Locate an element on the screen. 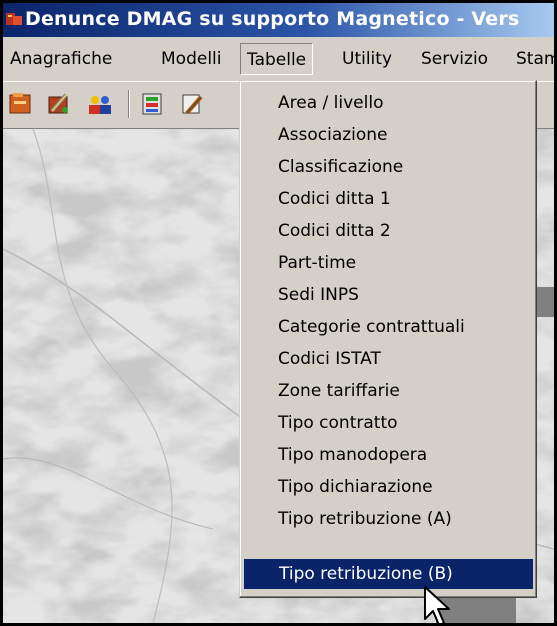  menu-item-tipo-retribuzione-b: Tipo retribuzione (B) is located at coordinates (388, 574).